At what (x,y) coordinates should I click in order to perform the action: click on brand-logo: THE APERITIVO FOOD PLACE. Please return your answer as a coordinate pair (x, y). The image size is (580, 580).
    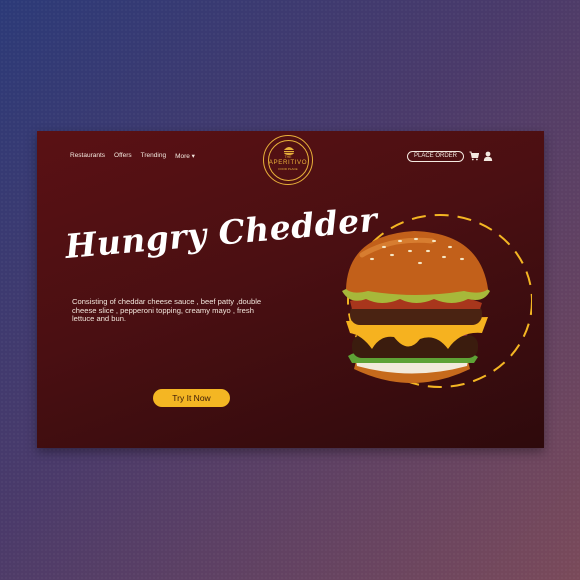
    Looking at the image, I should click on (288, 160).